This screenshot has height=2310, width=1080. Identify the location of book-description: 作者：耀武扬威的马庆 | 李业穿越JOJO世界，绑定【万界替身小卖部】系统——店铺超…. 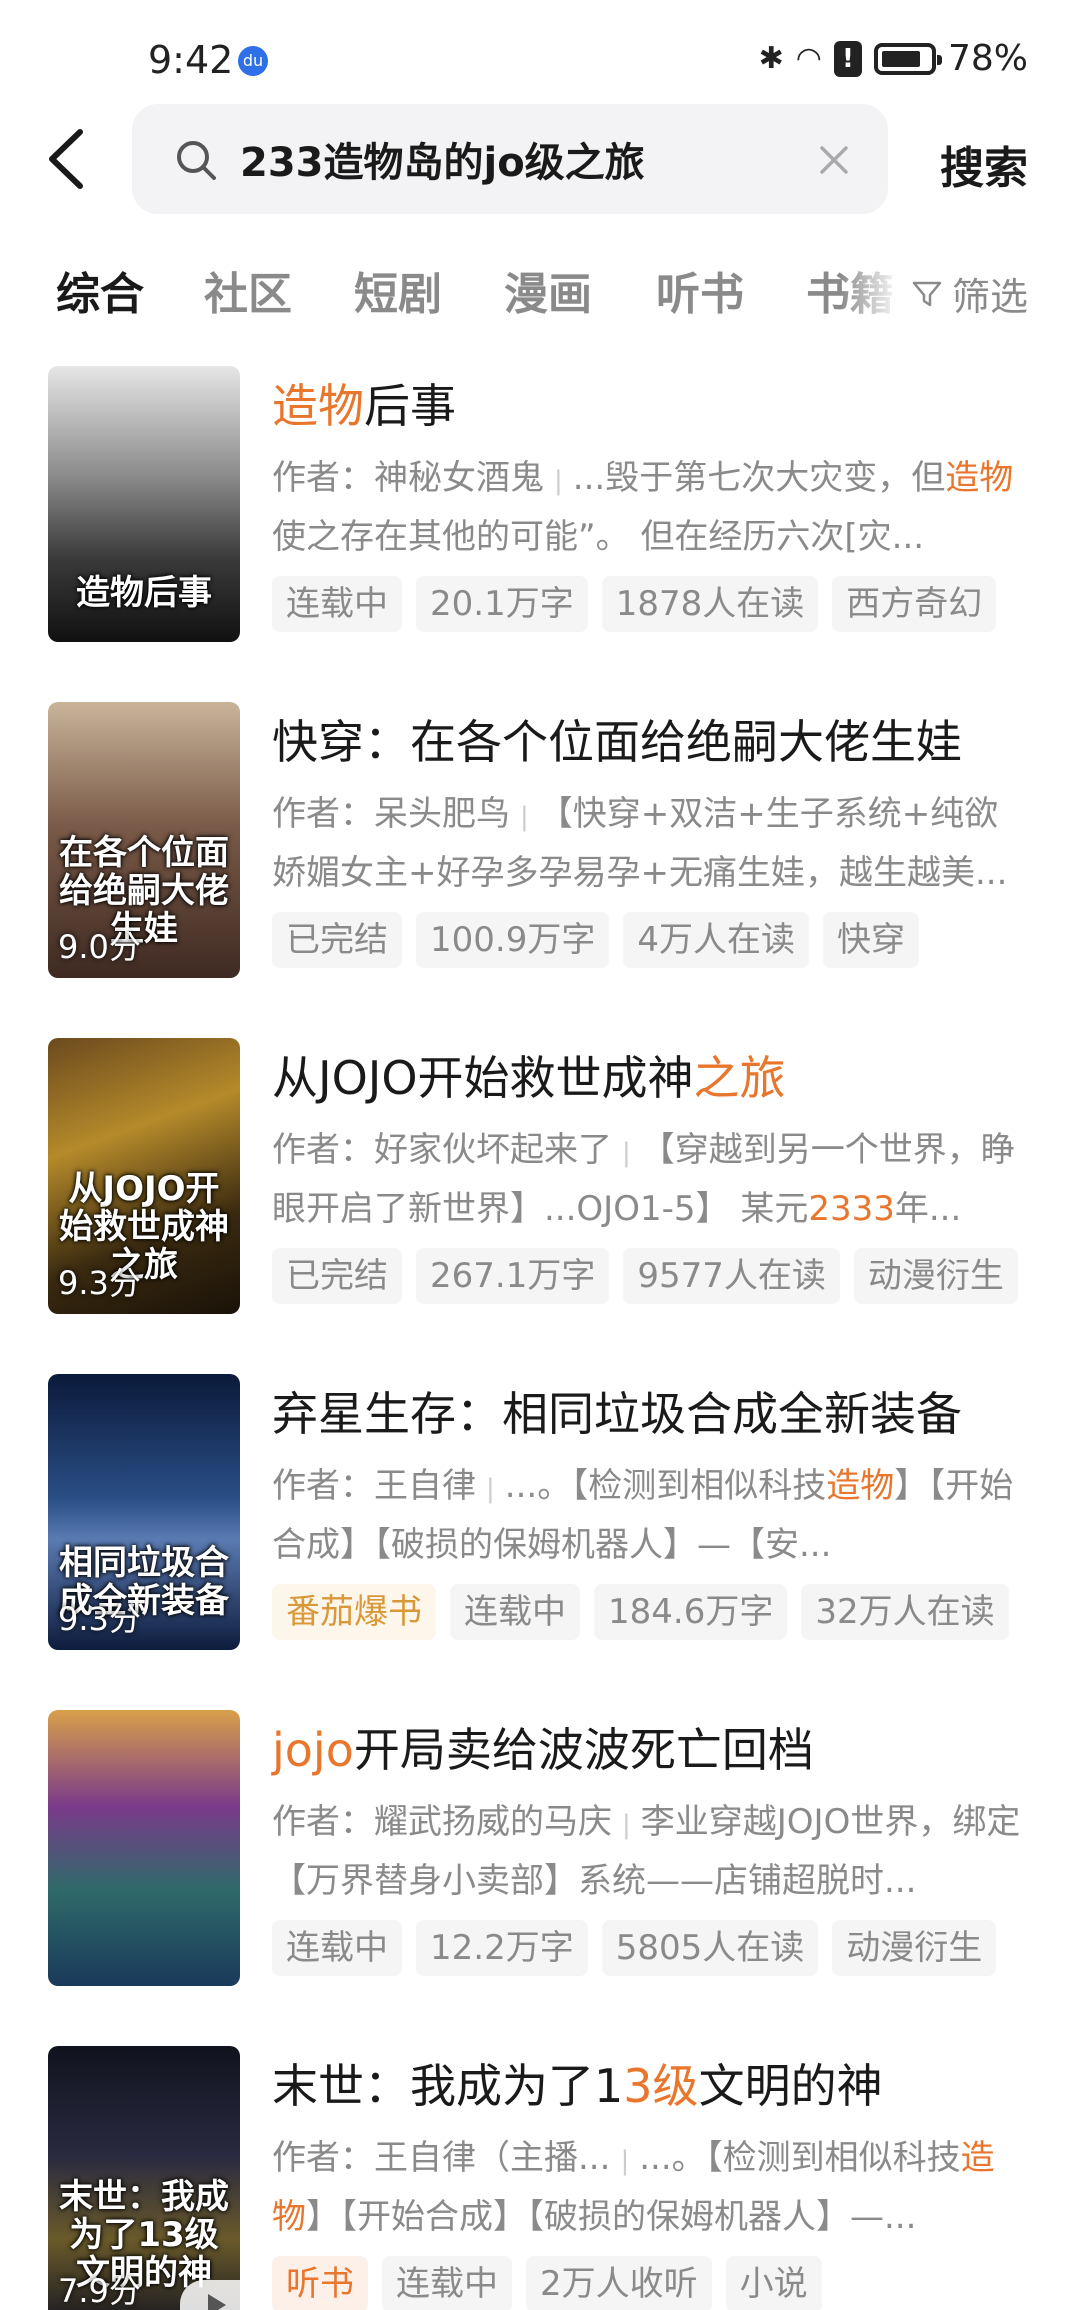
(652, 1850).